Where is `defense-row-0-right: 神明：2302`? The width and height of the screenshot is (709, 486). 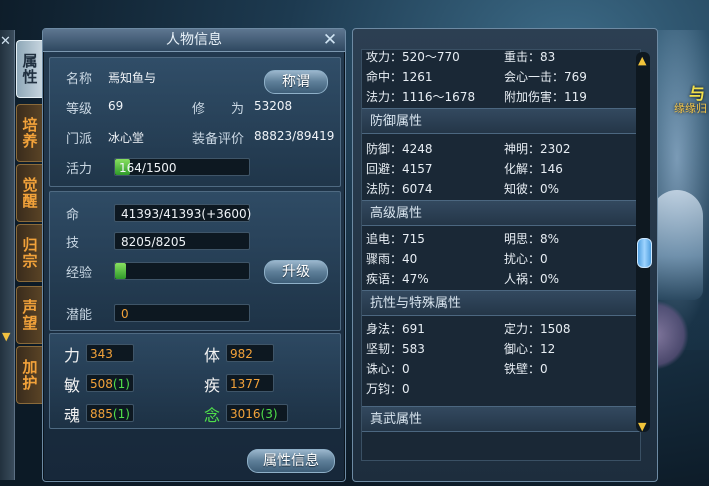
defense-row-0-right: 神明：2302 is located at coordinates (537, 149).